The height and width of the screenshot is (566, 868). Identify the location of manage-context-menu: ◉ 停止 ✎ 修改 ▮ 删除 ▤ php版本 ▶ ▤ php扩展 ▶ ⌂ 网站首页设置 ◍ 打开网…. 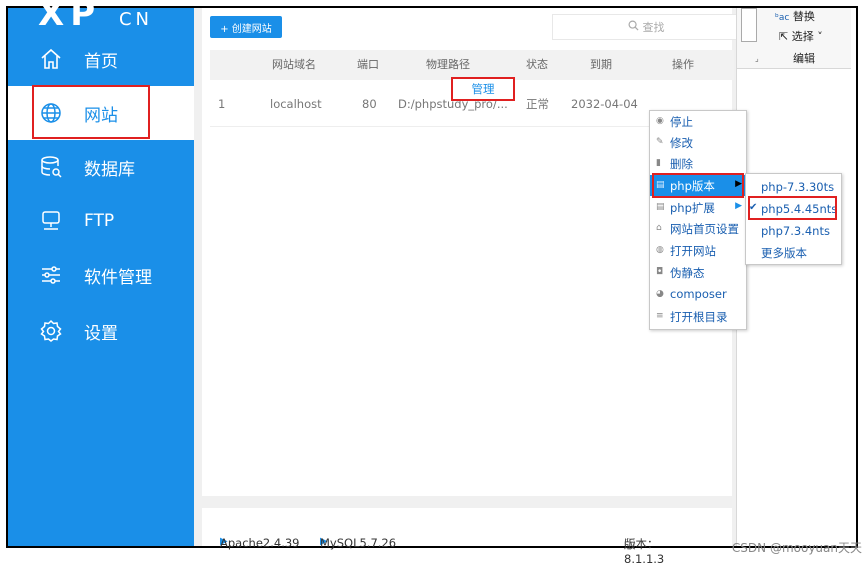
(698, 220).